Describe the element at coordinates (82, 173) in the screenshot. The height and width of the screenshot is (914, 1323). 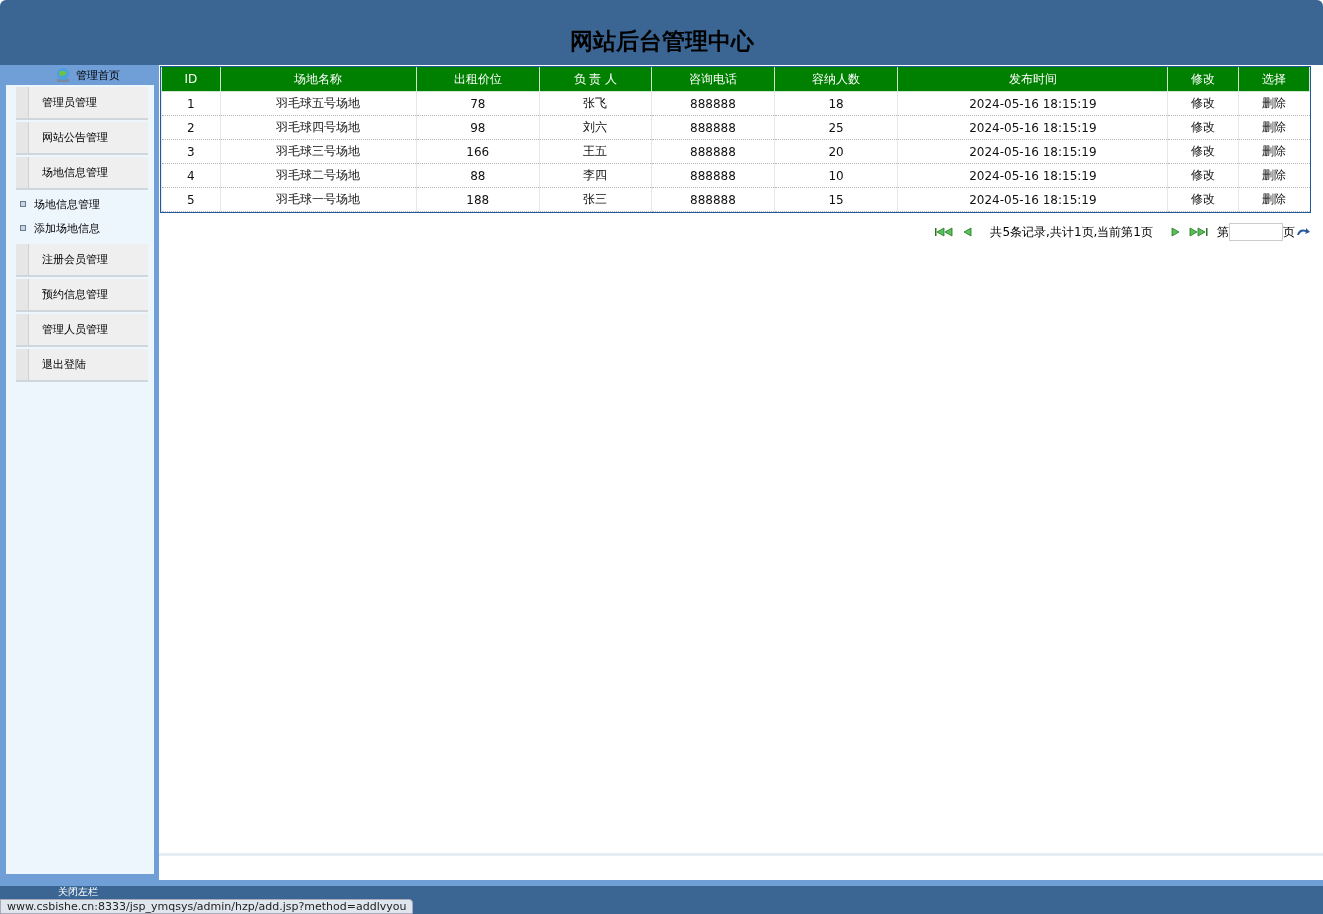
I see `menu-button: 场地信息管理` at that location.